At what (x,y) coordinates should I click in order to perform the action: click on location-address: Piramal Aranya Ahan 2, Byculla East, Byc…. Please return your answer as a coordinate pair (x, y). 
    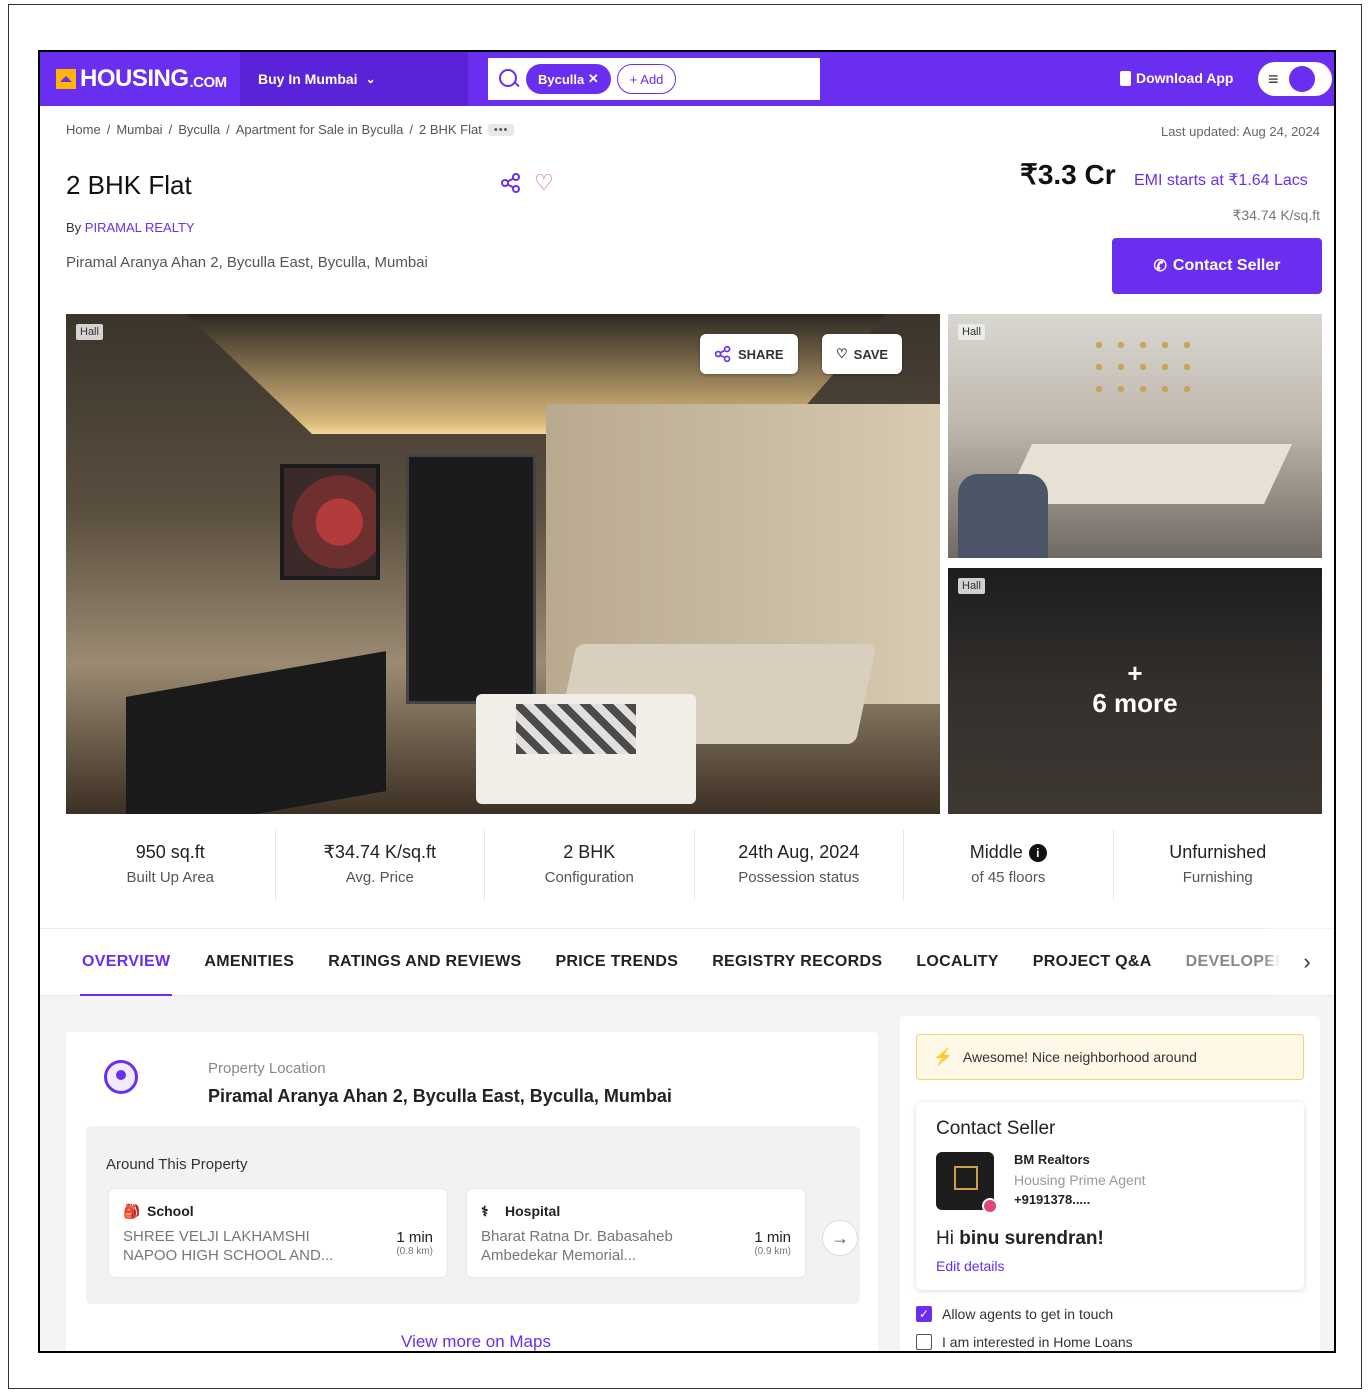
    Looking at the image, I should click on (440, 1096).